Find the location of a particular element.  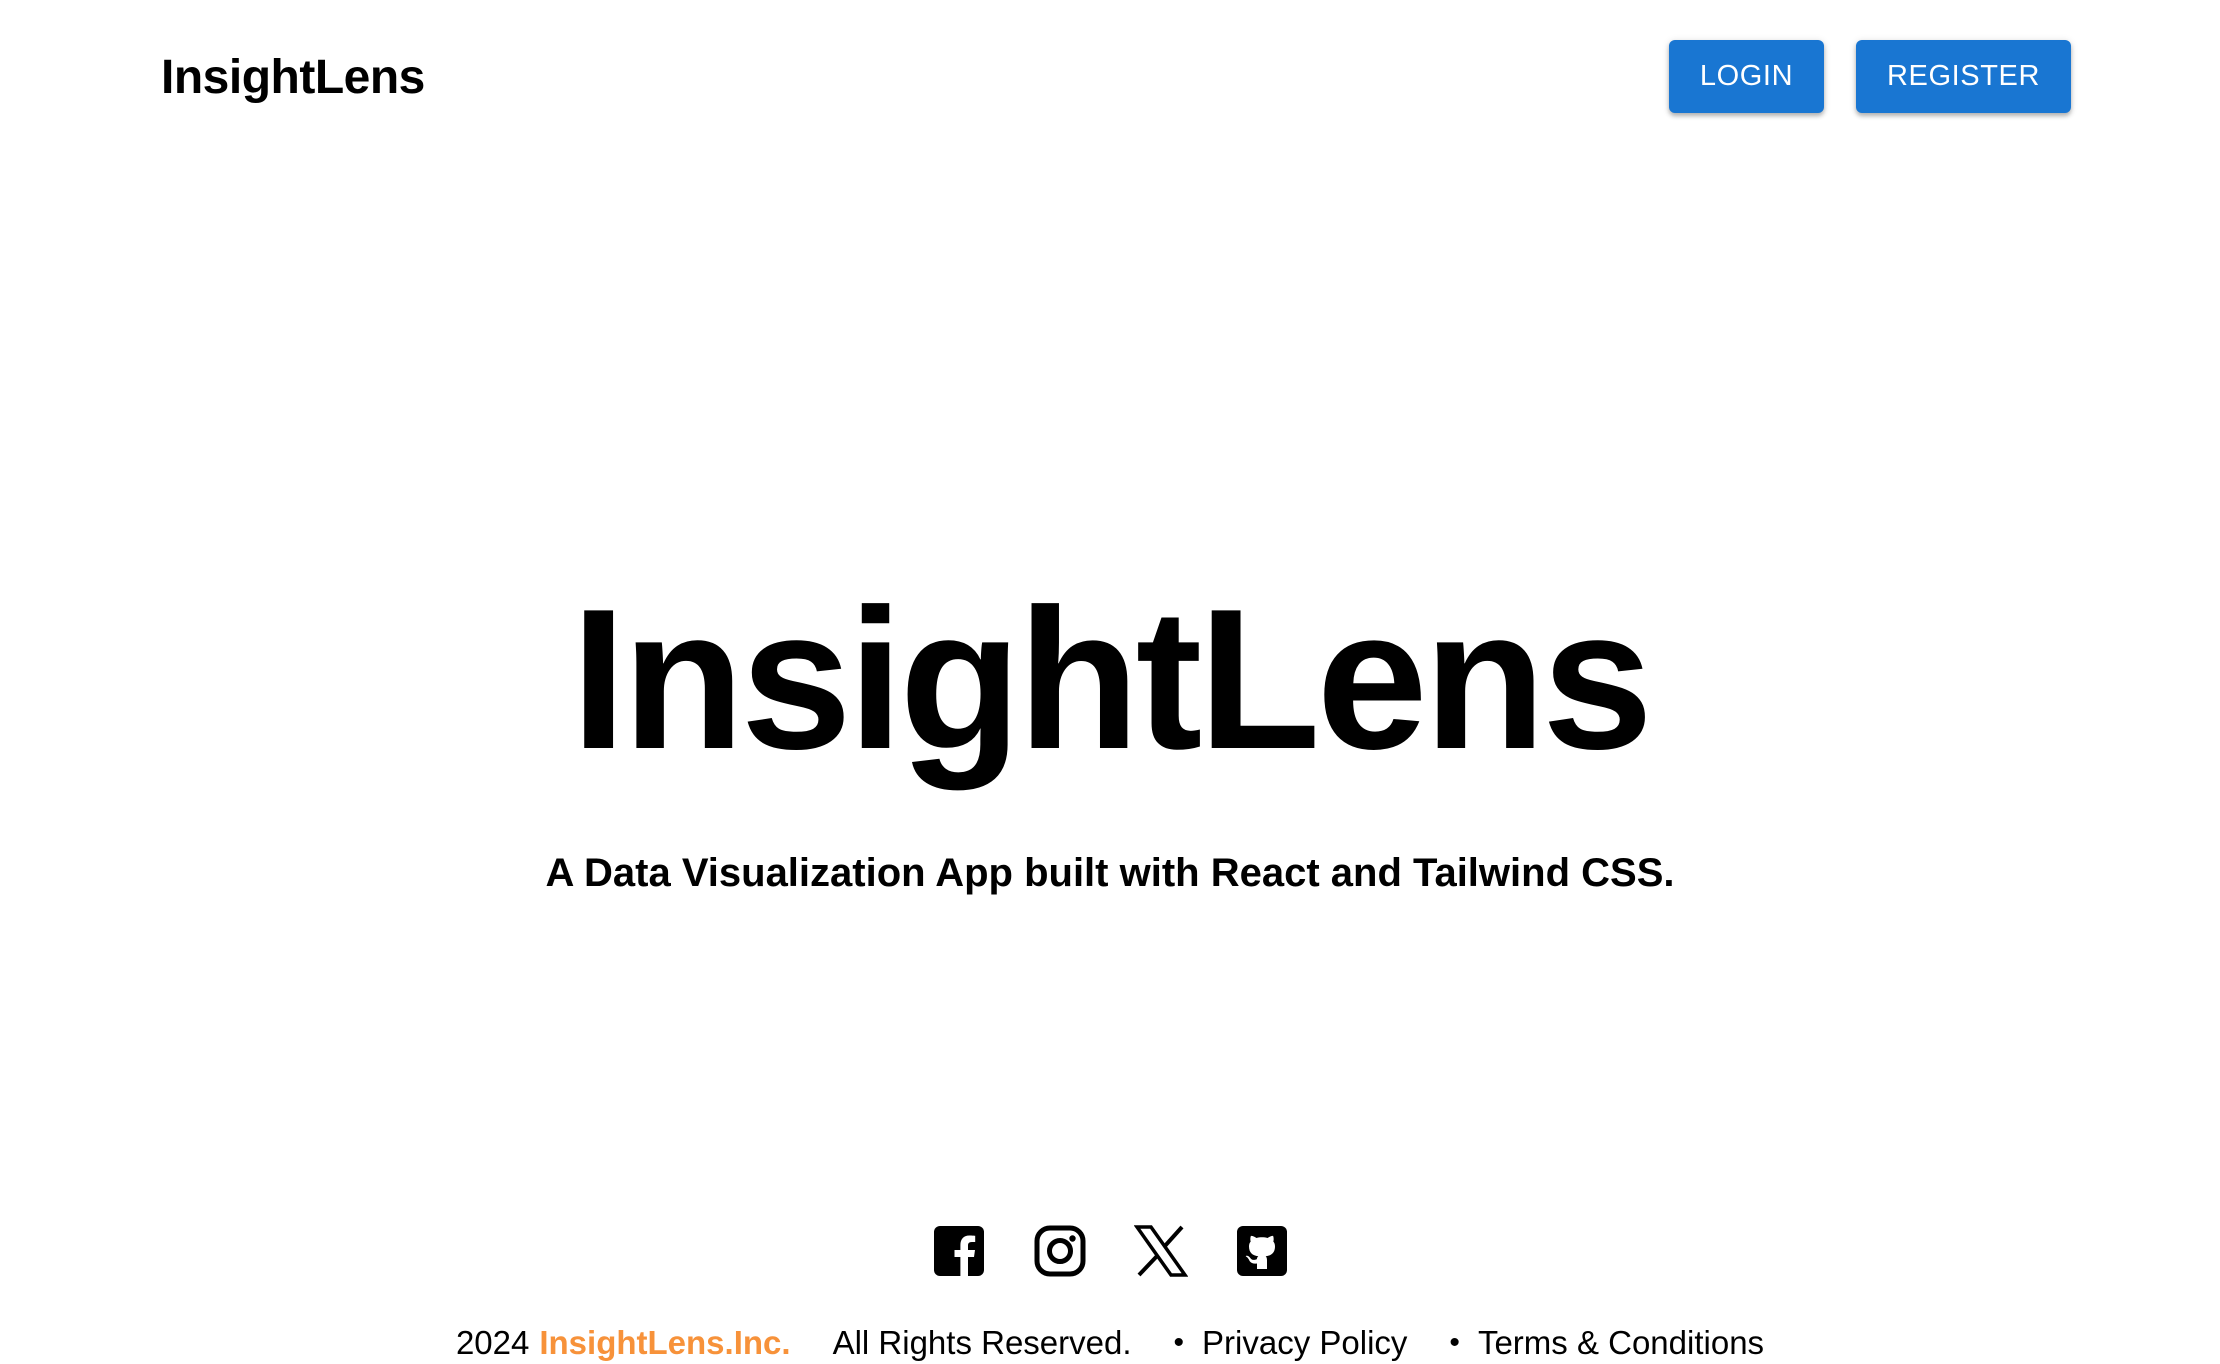

hero-title: InsightLens is located at coordinates (1111, 679).